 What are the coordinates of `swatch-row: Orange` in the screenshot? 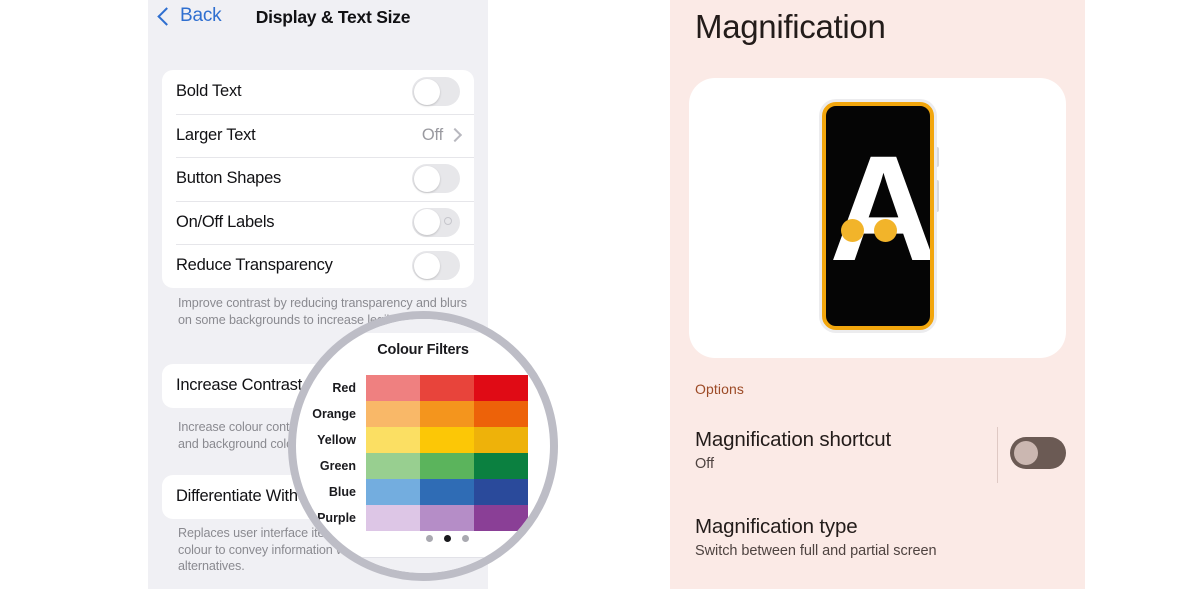 It's located at (420, 414).